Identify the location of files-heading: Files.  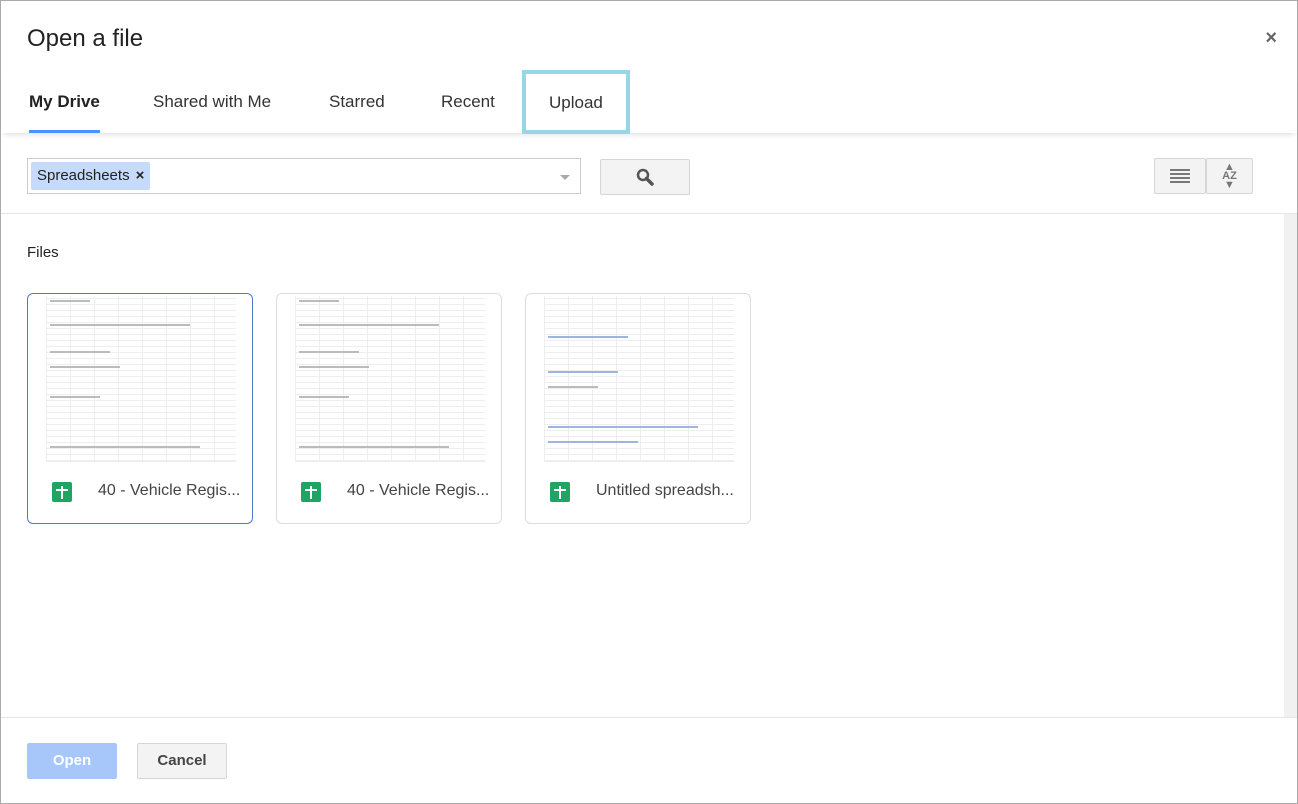
(43, 252).